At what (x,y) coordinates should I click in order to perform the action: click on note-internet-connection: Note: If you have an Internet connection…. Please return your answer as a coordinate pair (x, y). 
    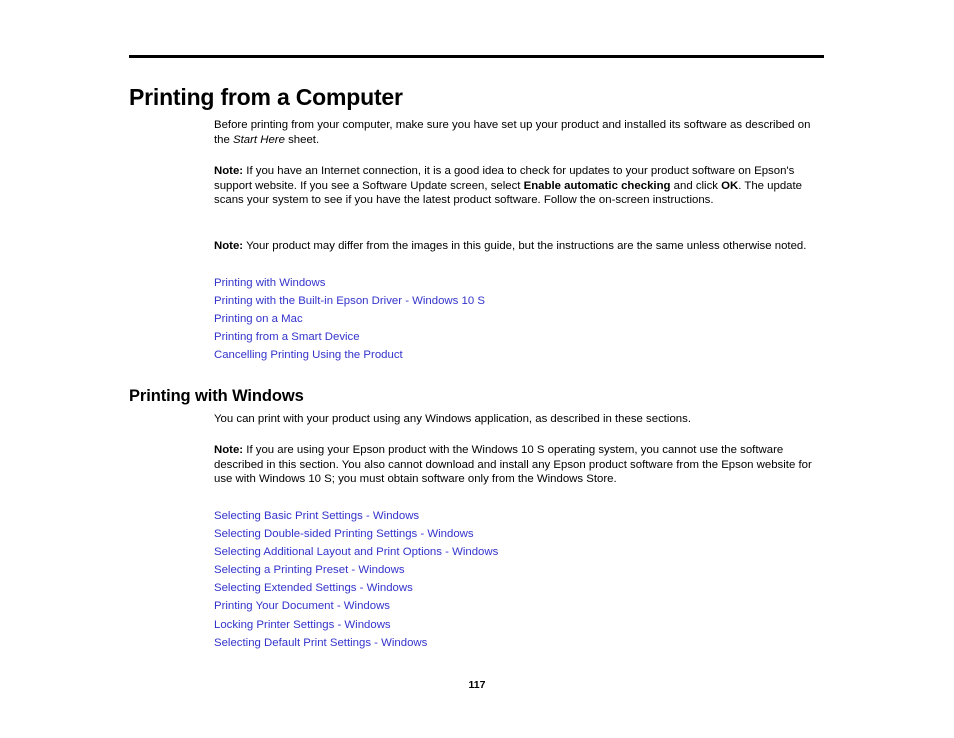
    Looking at the image, I should click on (516, 185).